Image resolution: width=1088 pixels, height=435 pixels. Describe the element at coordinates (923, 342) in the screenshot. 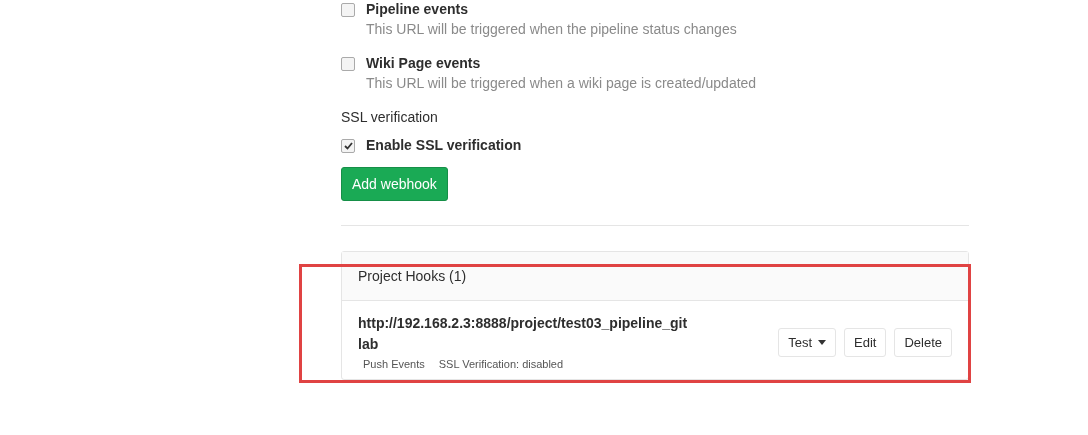

I see `delete-button: Delete` at that location.